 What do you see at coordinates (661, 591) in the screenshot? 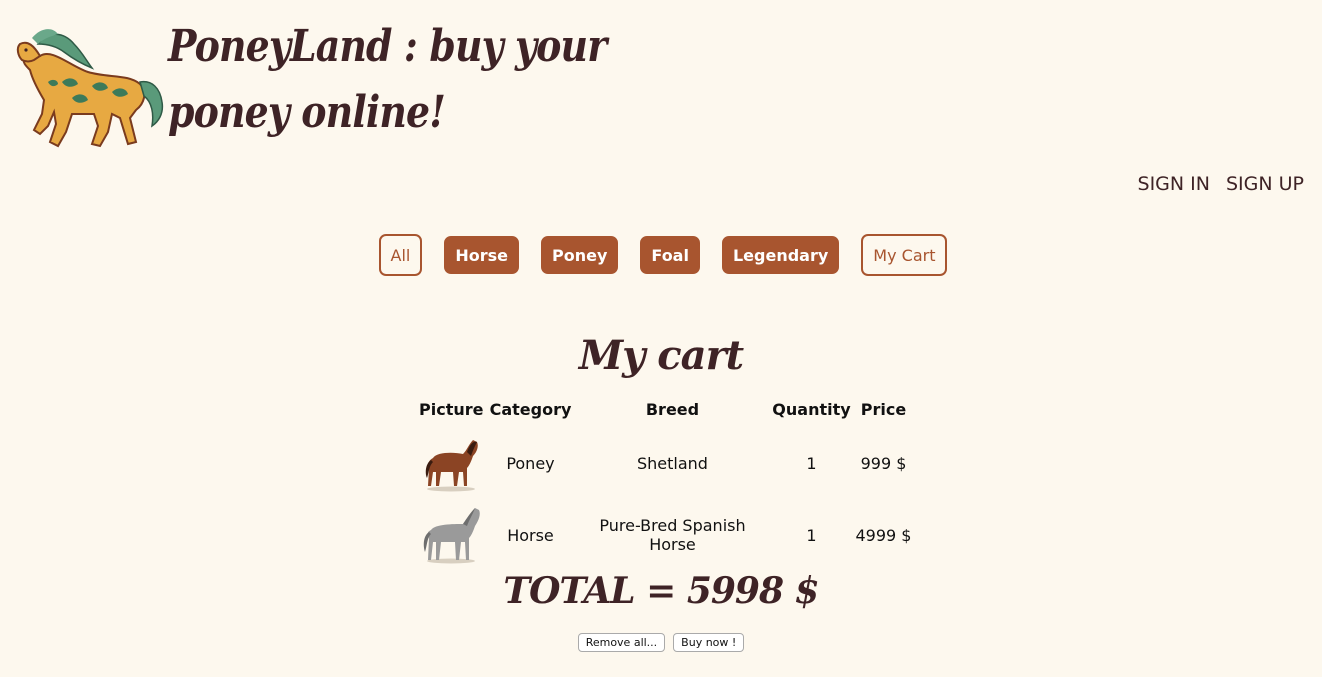
I see `cart-total: TOTAL = 5998 $` at bounding box center [661, 591].